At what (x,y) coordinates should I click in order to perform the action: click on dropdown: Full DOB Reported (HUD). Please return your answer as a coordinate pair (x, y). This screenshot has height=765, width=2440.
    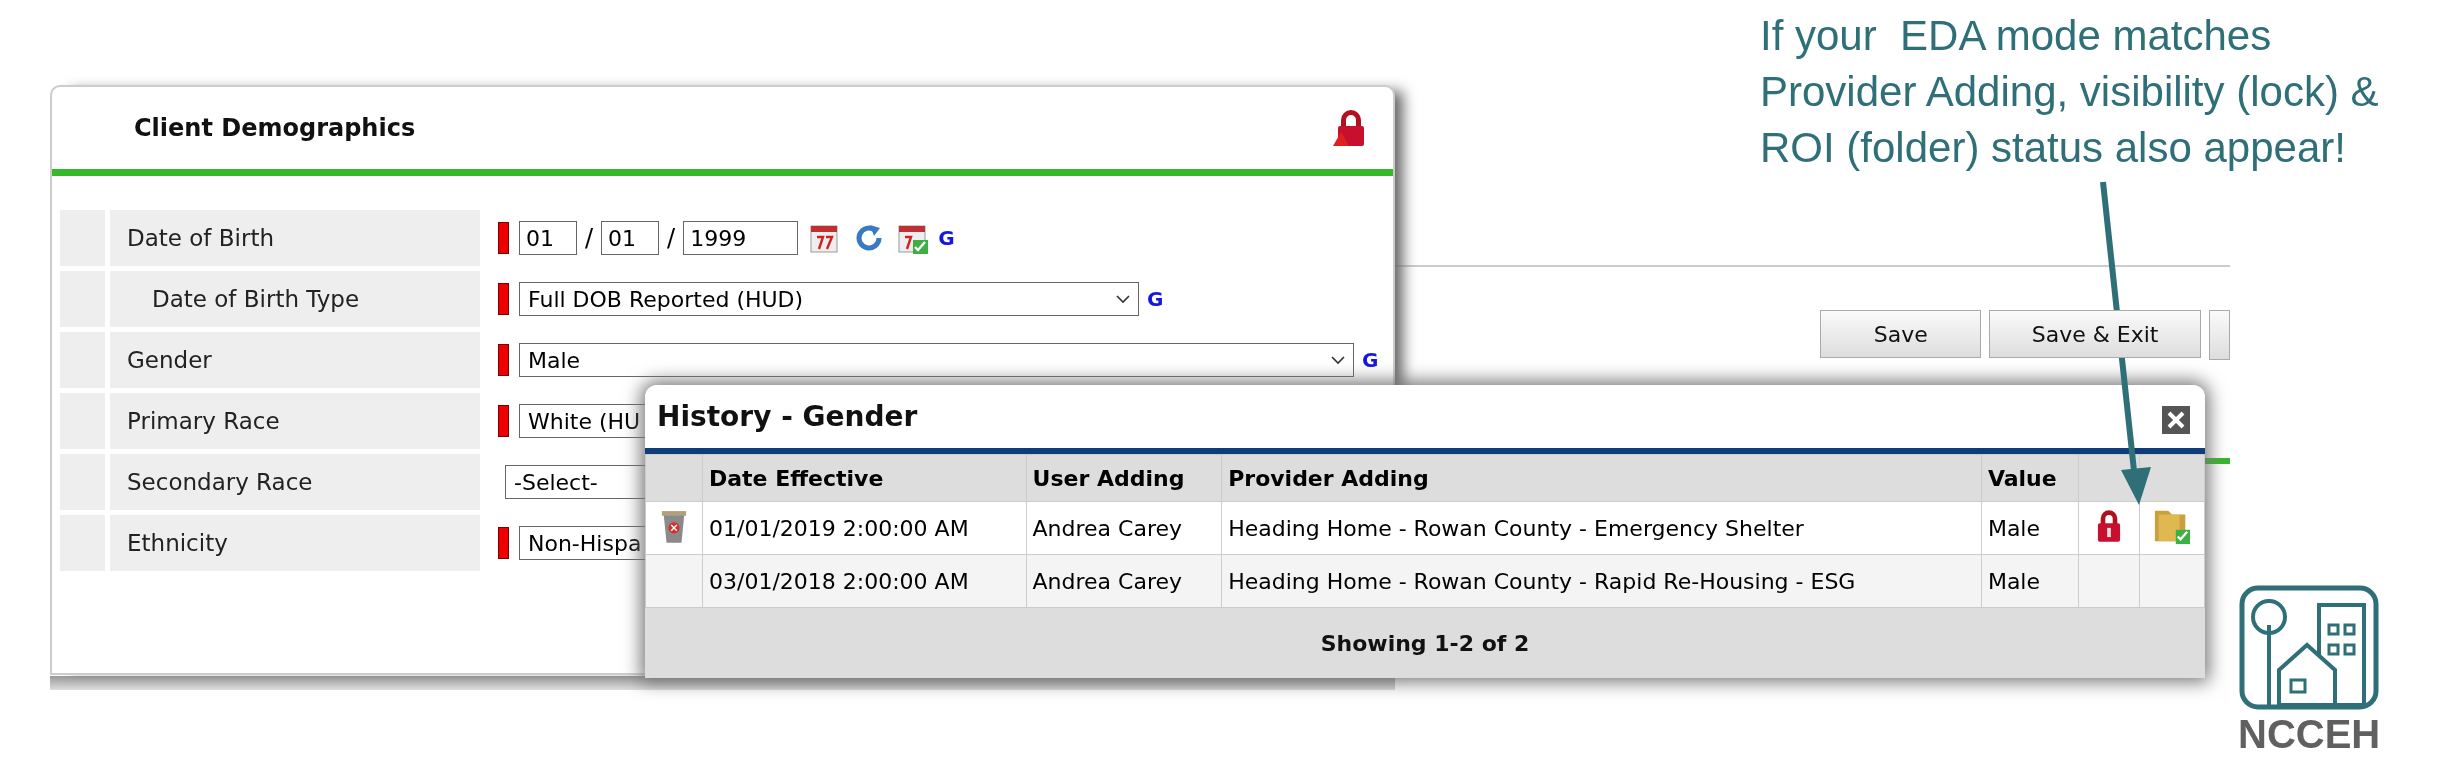
    Looking at the image, I should click on (829, 299).